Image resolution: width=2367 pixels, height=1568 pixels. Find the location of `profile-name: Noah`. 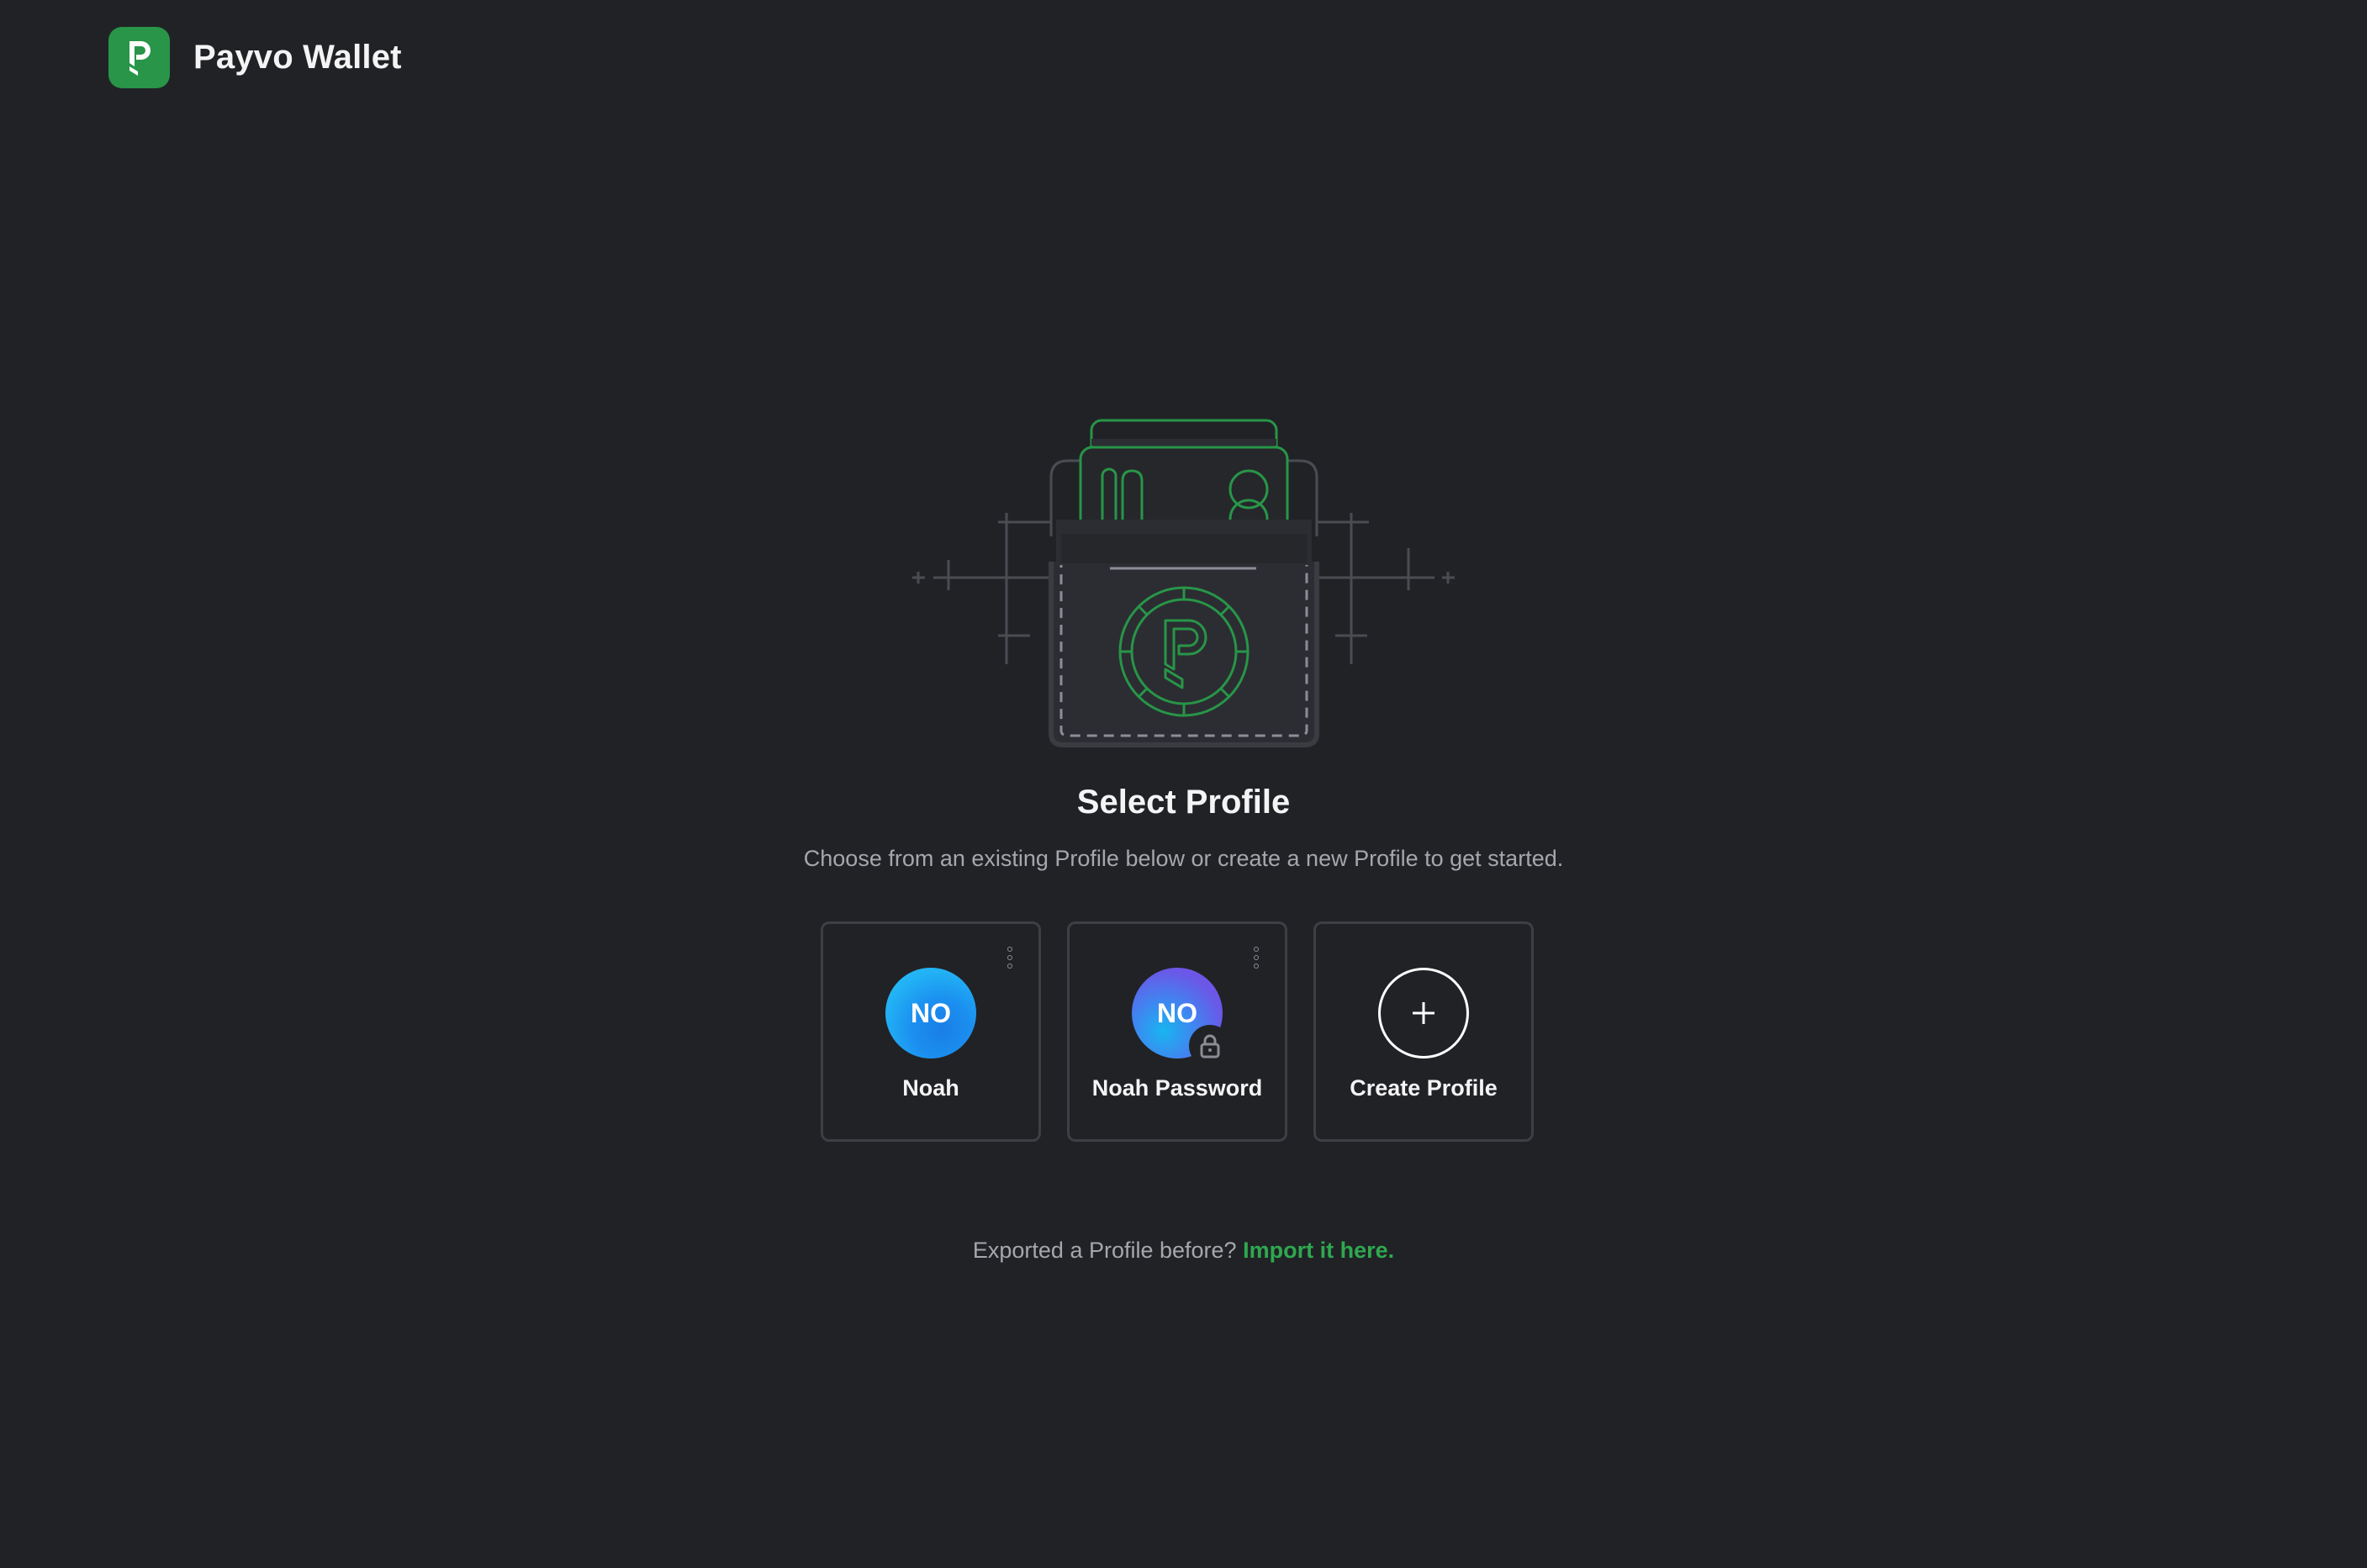

profile-name: Noah is located at coordinates (930, 1088).